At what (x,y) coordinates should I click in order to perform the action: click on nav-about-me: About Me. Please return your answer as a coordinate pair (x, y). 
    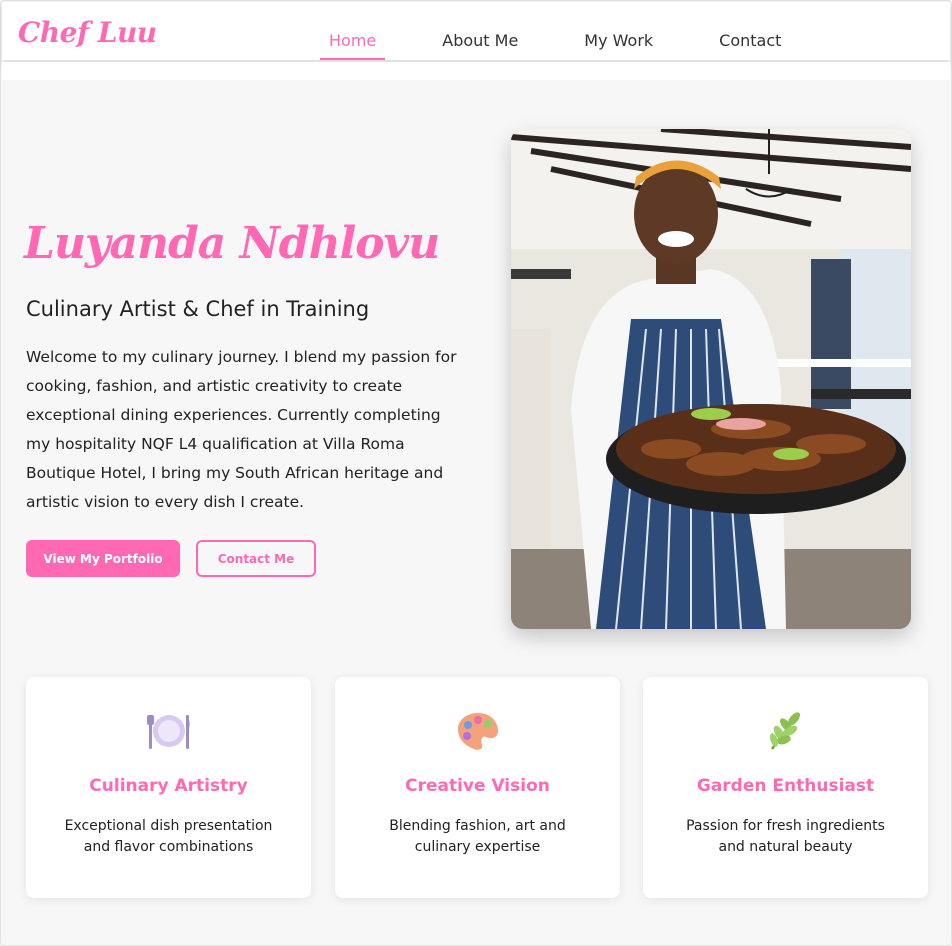
    Looking at the image, I should click on (480, 31).